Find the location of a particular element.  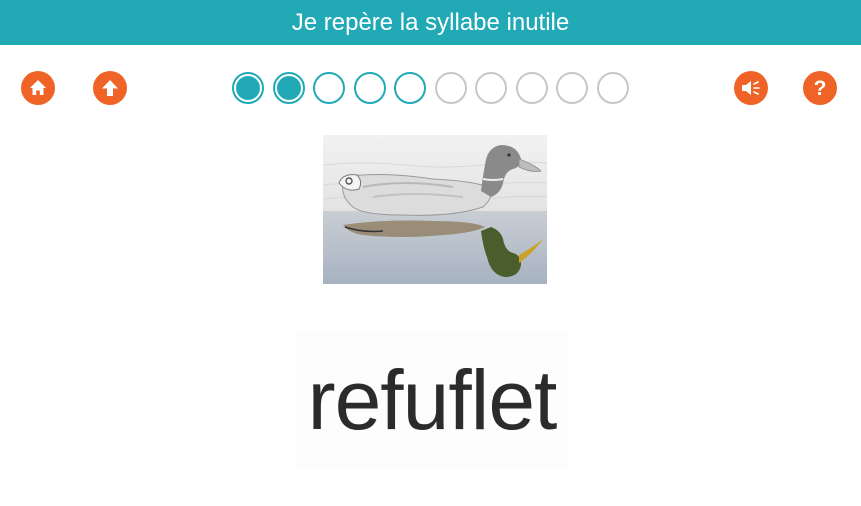

arrow-up-icon is located at coordinates (110, 88).